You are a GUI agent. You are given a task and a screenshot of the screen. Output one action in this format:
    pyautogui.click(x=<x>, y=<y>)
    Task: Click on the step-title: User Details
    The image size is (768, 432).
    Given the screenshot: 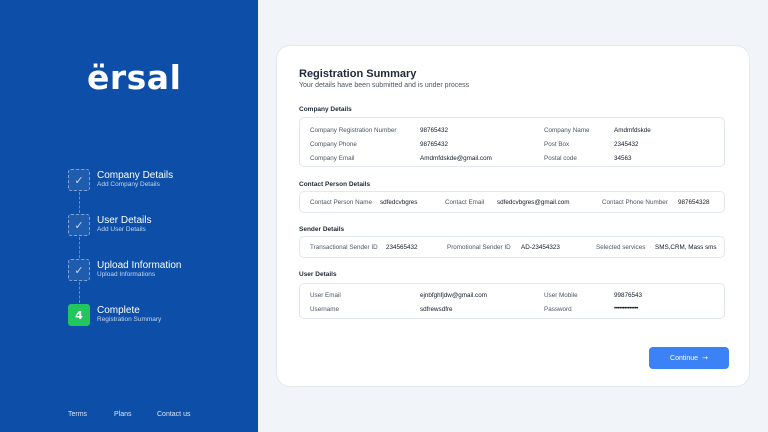 What is the action you would take?
    pyautogui.click(x=124, y=220)
    